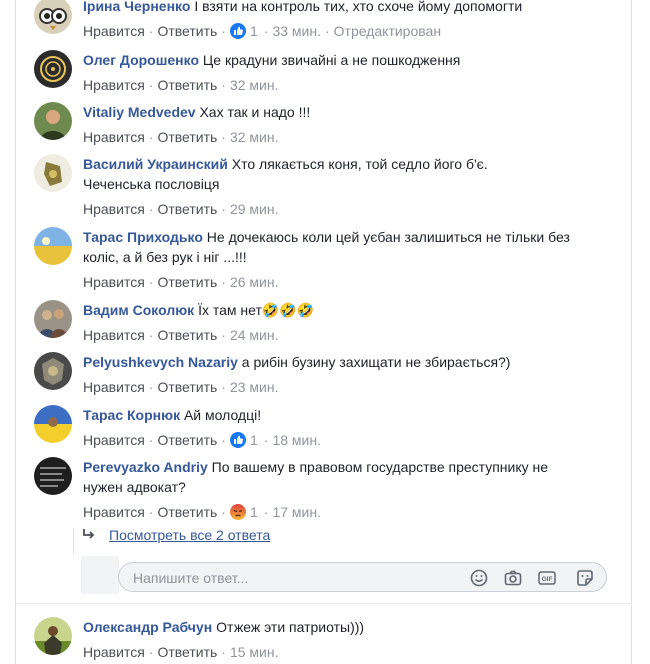  What do you see at coordinates (147, 627) in the screenshot?
I see `comment-author: Олександр Рабчун` at bounding box center [147, 627].